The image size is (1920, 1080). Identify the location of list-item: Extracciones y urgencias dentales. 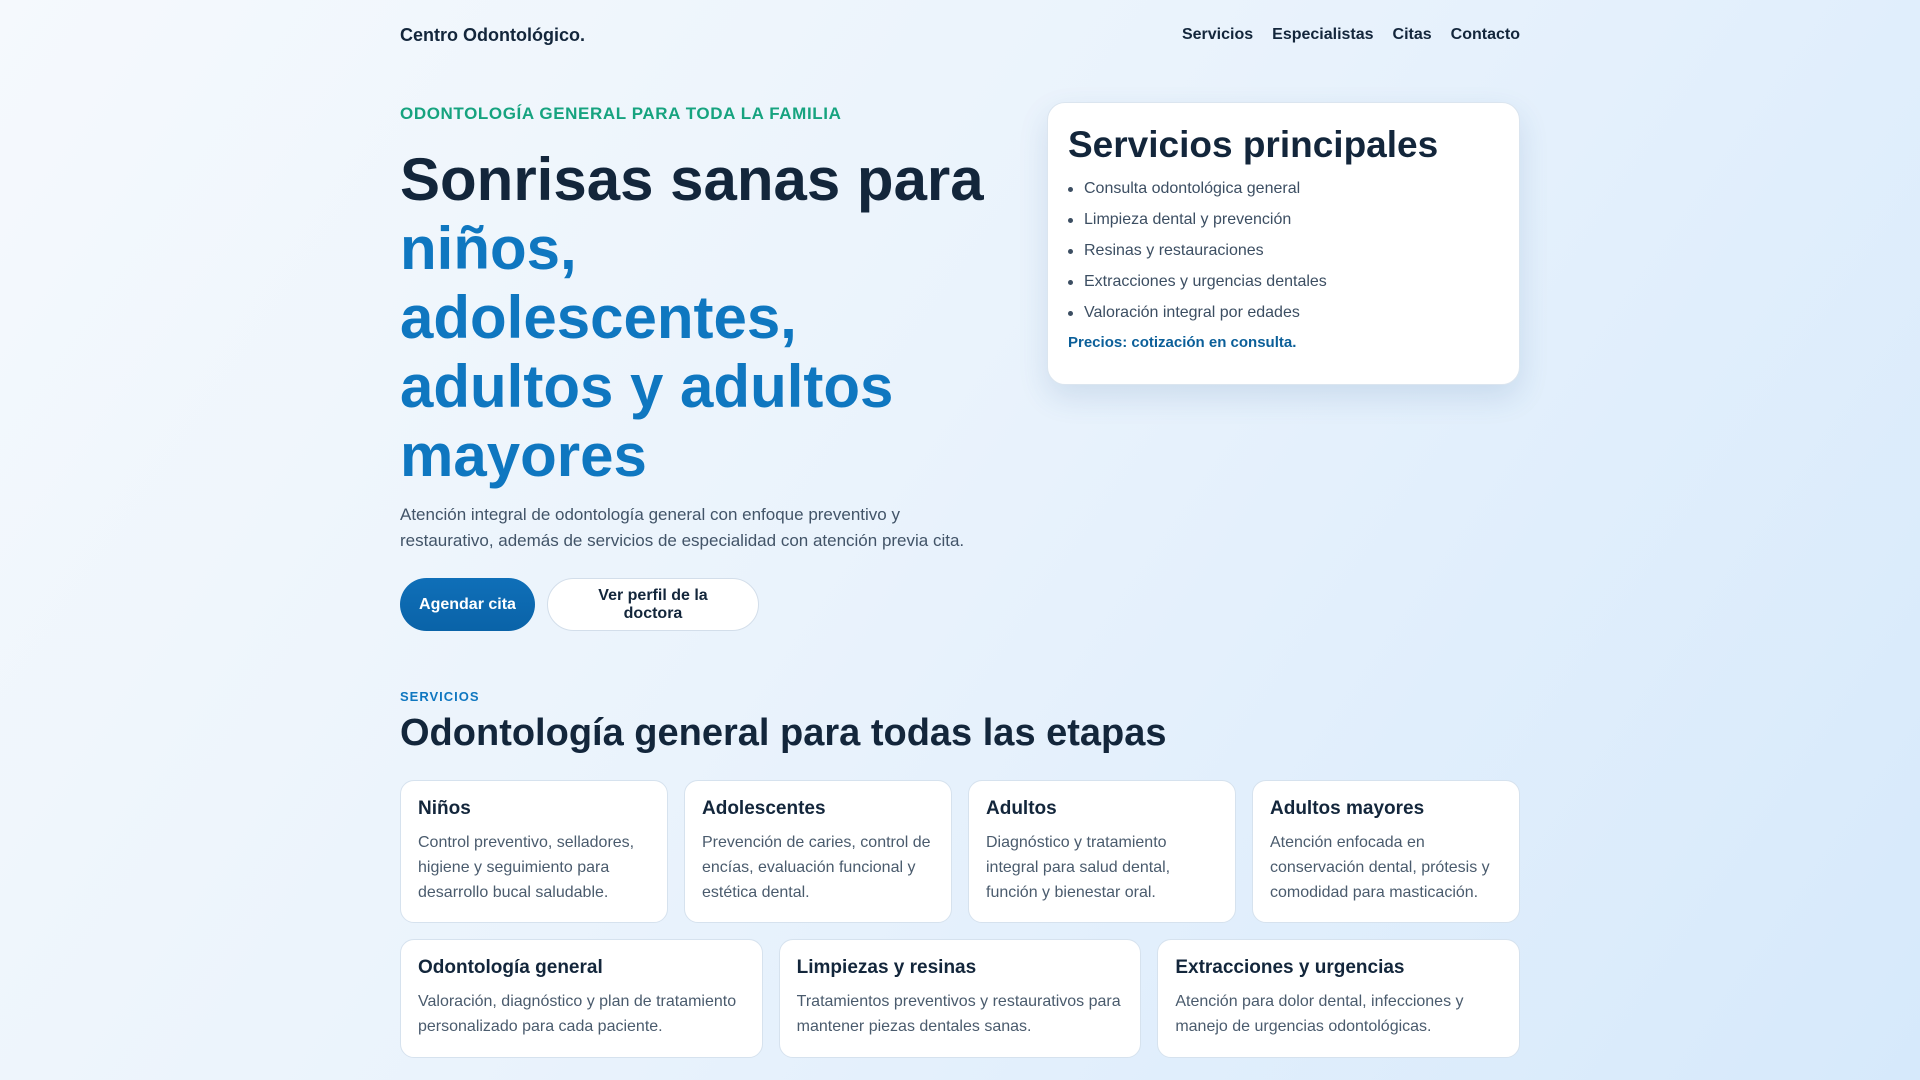
(1283, 281).